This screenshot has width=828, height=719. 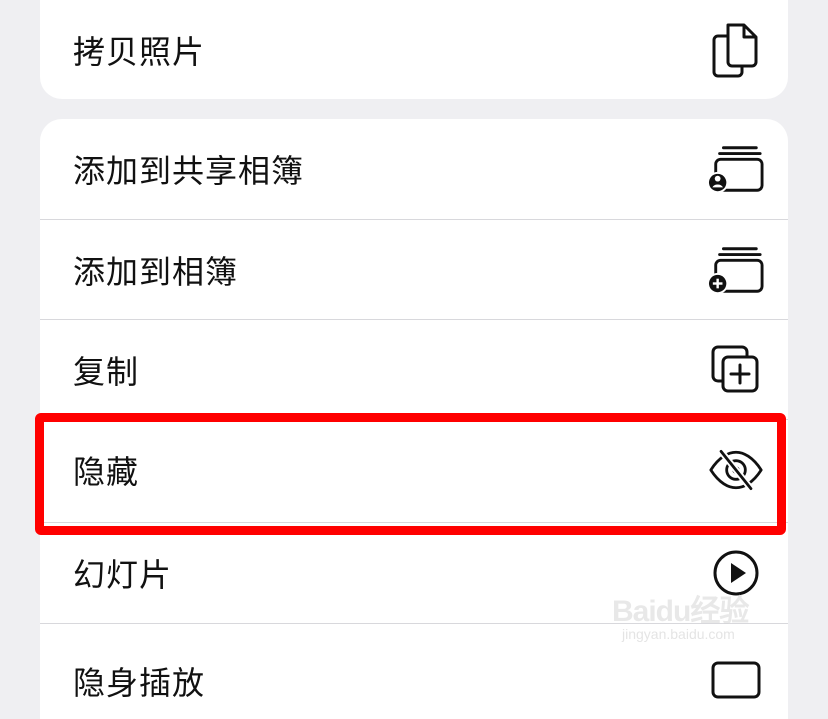 I want to click on add-to-album-icon, so click(x=736, y=270).